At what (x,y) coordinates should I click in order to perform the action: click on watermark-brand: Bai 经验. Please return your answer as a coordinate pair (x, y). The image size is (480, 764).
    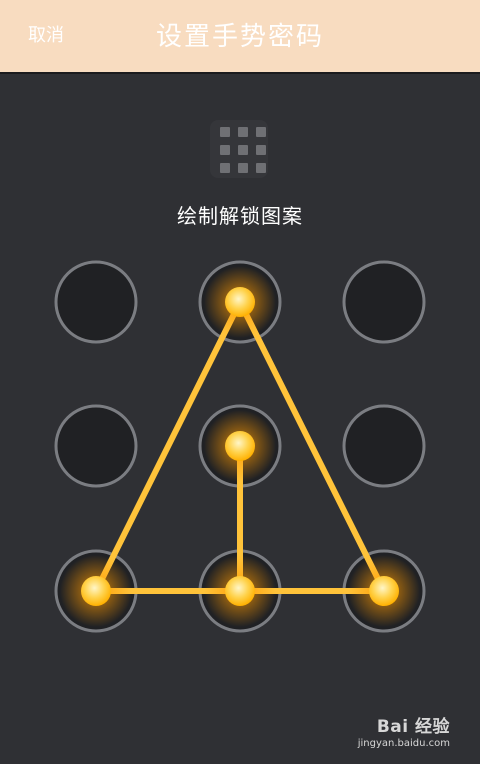
    Looking at the image, I should click on (413, 727).